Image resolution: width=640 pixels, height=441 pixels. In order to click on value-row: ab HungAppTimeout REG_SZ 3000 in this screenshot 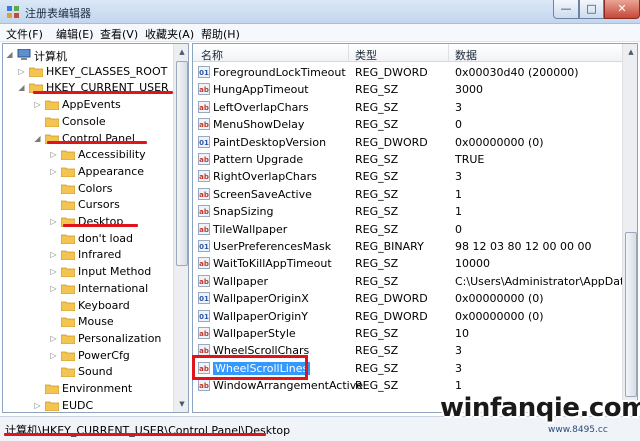, I will do `click(408, 89)`.